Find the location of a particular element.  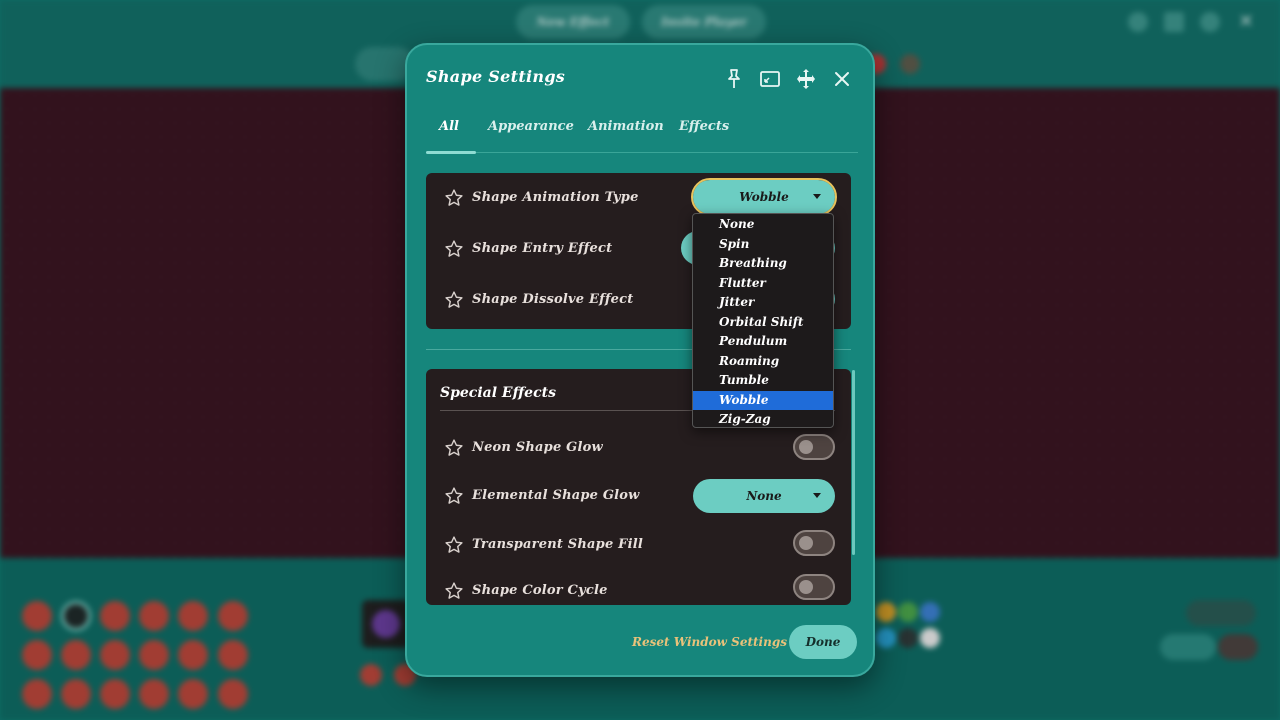

setting-row: Elemental Shape Glow None is located at coordinates (638, 498).